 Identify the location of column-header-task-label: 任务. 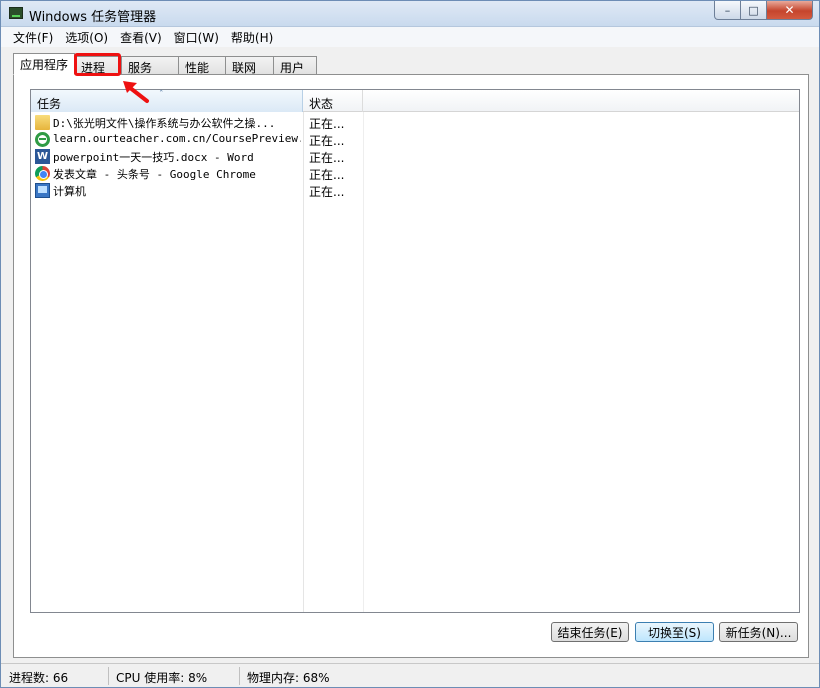
(49, 104).